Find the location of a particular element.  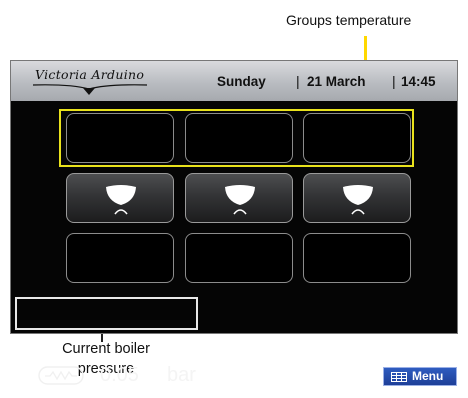

header-date: 21 March is located at coordinates (336, 81).